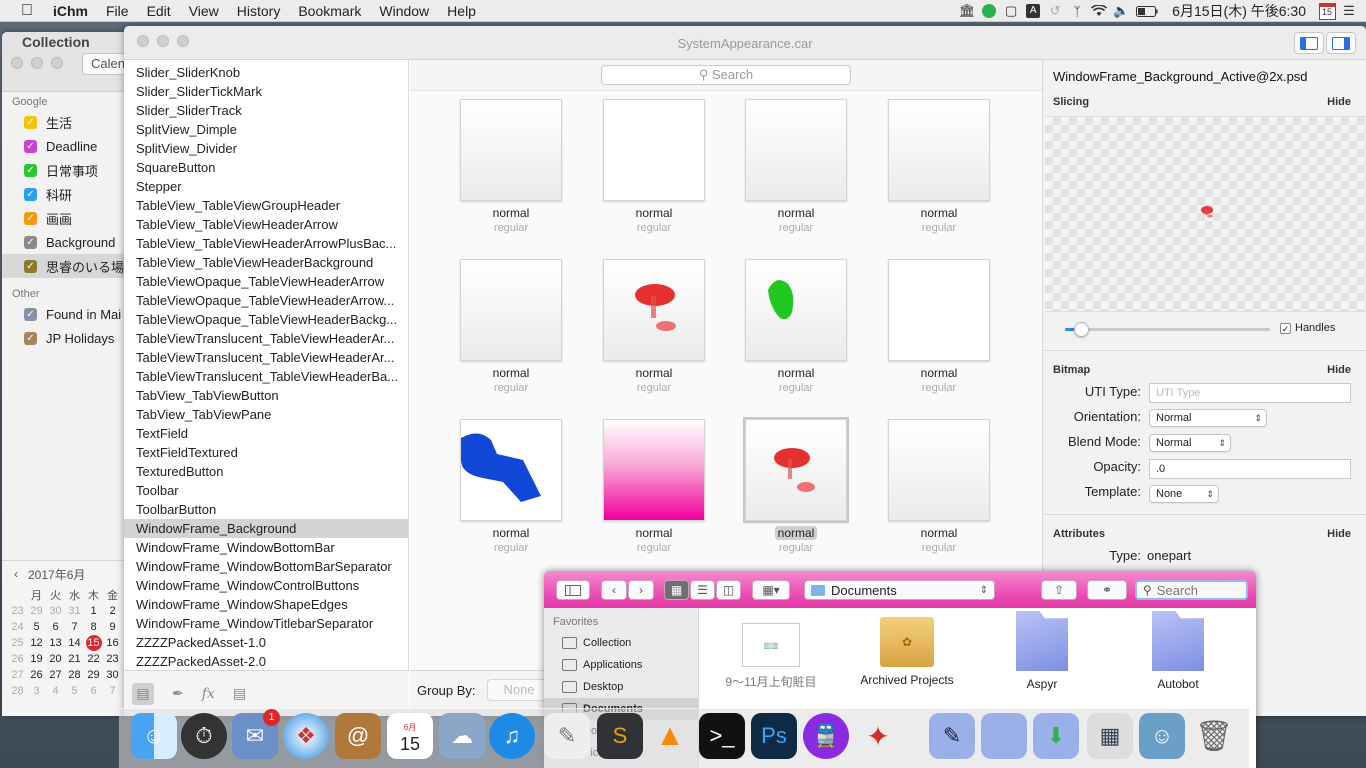 This screenshot has height=768, width=1366. I want to click on green-app-icon, so click(989, 11).